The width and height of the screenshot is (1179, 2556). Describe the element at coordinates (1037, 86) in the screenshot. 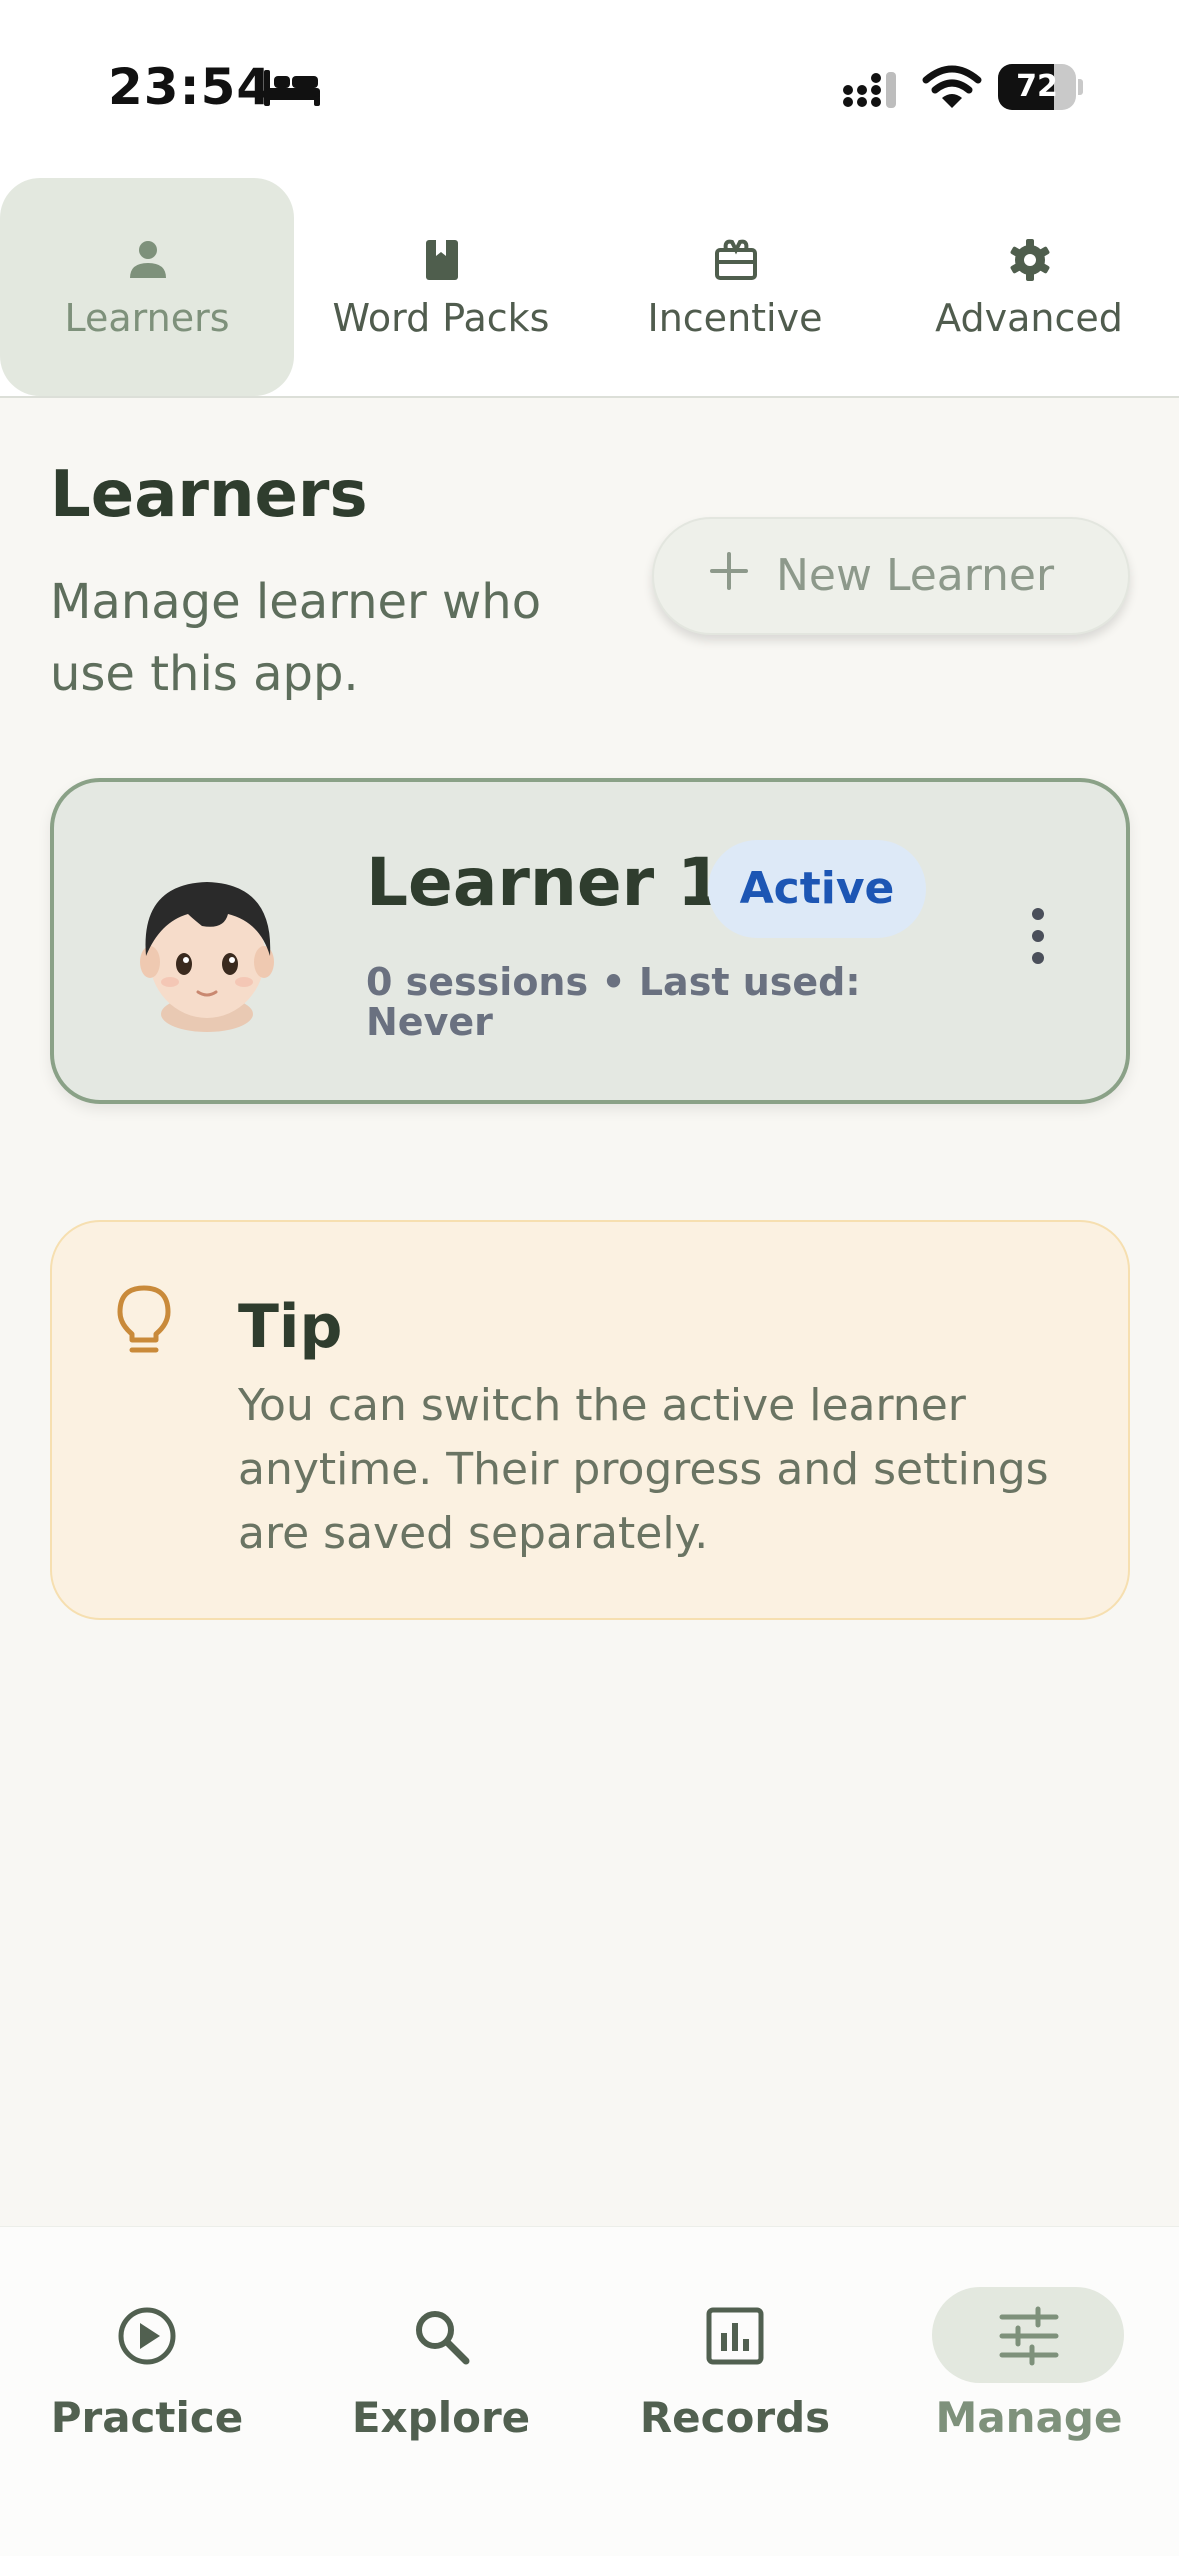

I see `battery-percent: 72` at that location.